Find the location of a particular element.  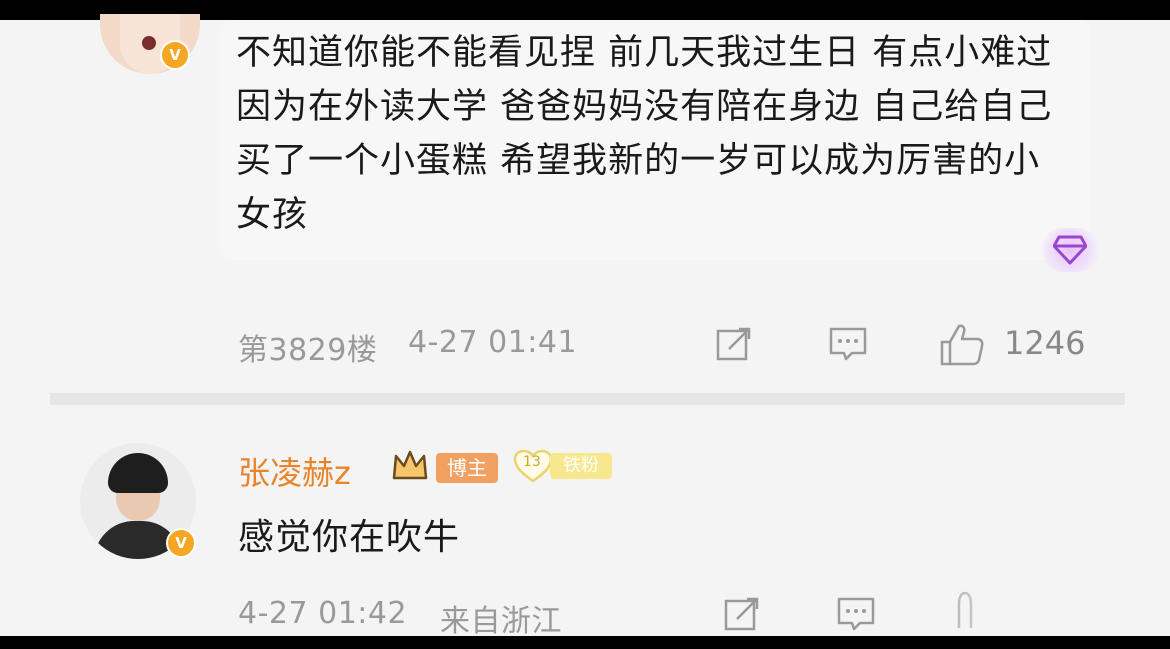

reply-time: 4-27 01:42 is located at coordinates (323, 613).